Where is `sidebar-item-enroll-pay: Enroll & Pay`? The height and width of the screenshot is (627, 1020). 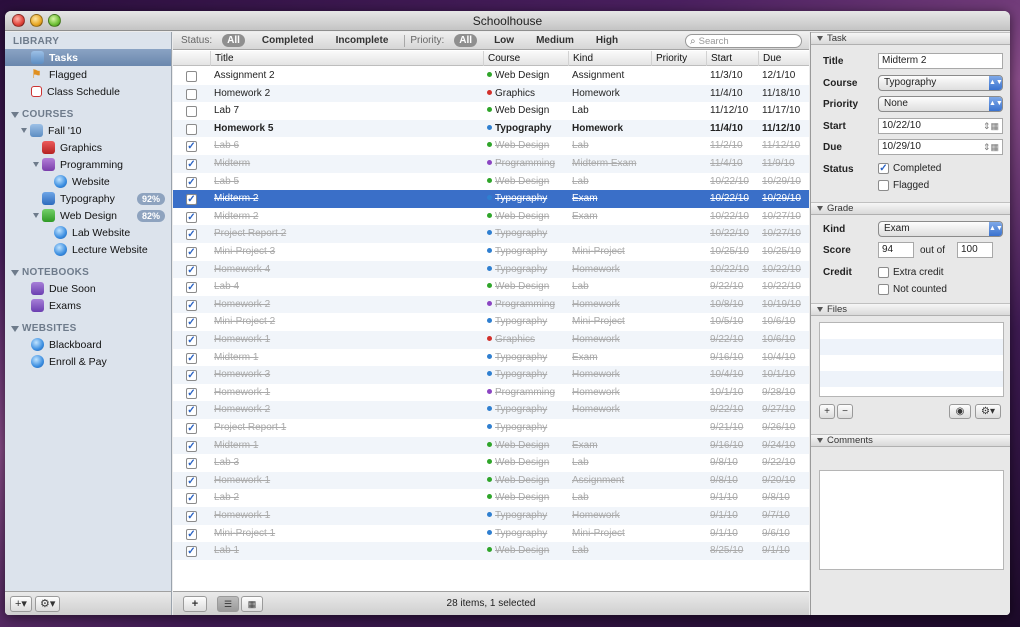
sidebar-item-enroll-pay: Enroll & Pay is located at coordinates (88, 361).